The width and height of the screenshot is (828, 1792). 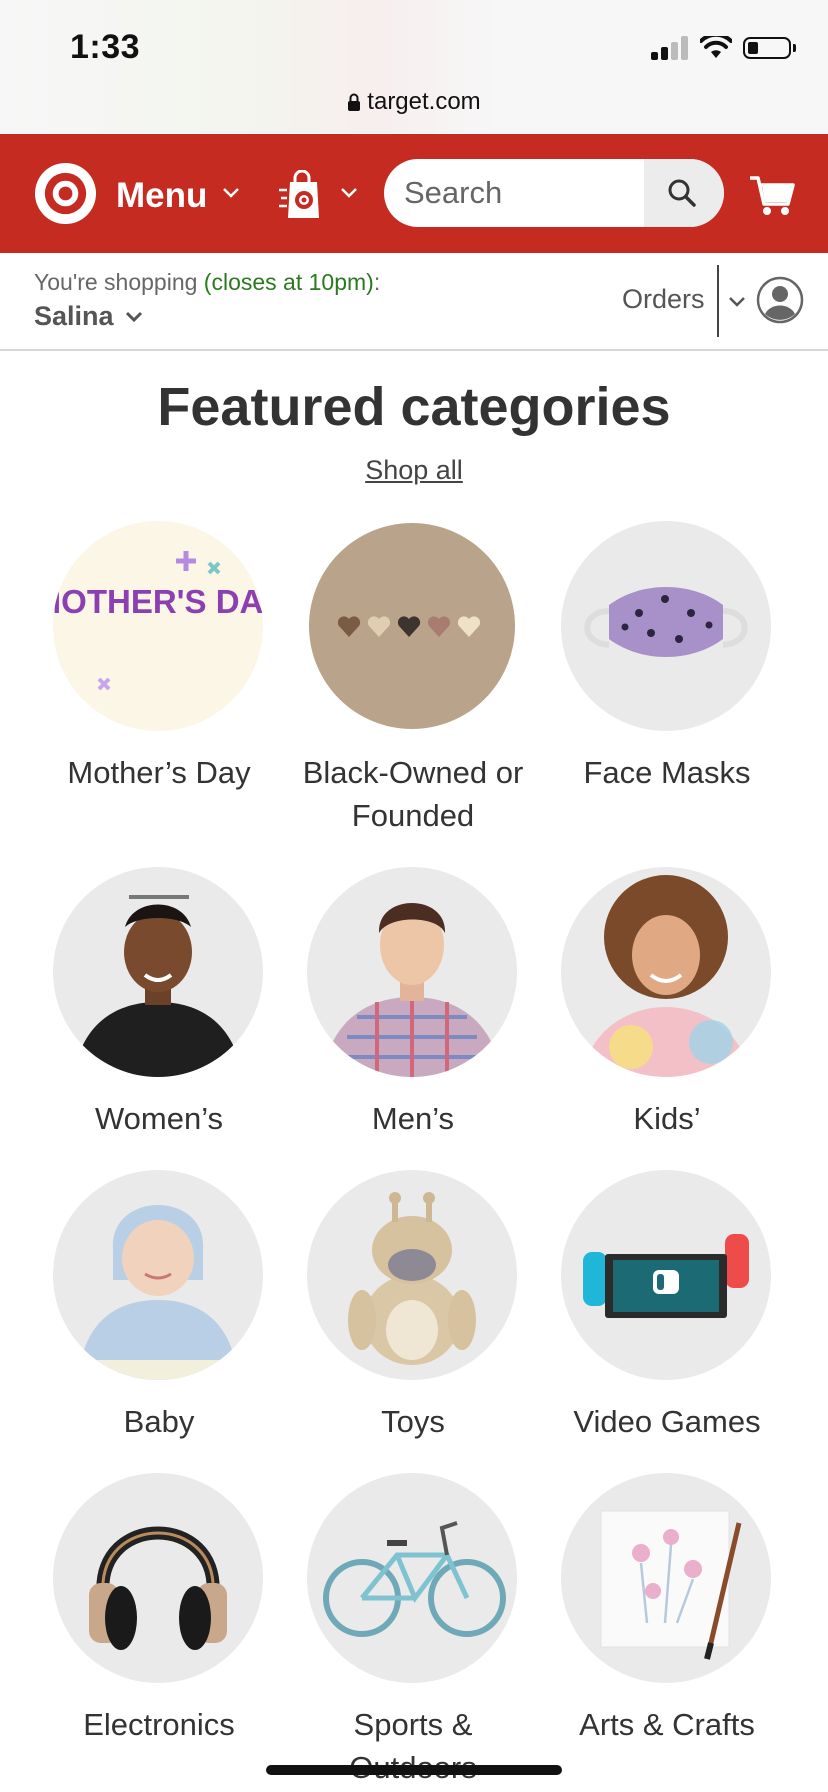 I want to click on search-icon, so click(x=682, y=193).